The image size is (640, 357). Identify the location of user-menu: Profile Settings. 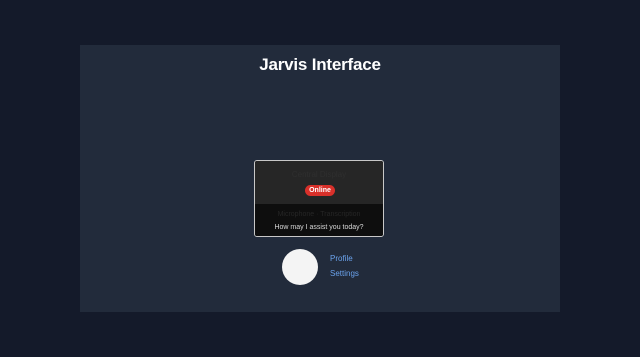
(344, 266).